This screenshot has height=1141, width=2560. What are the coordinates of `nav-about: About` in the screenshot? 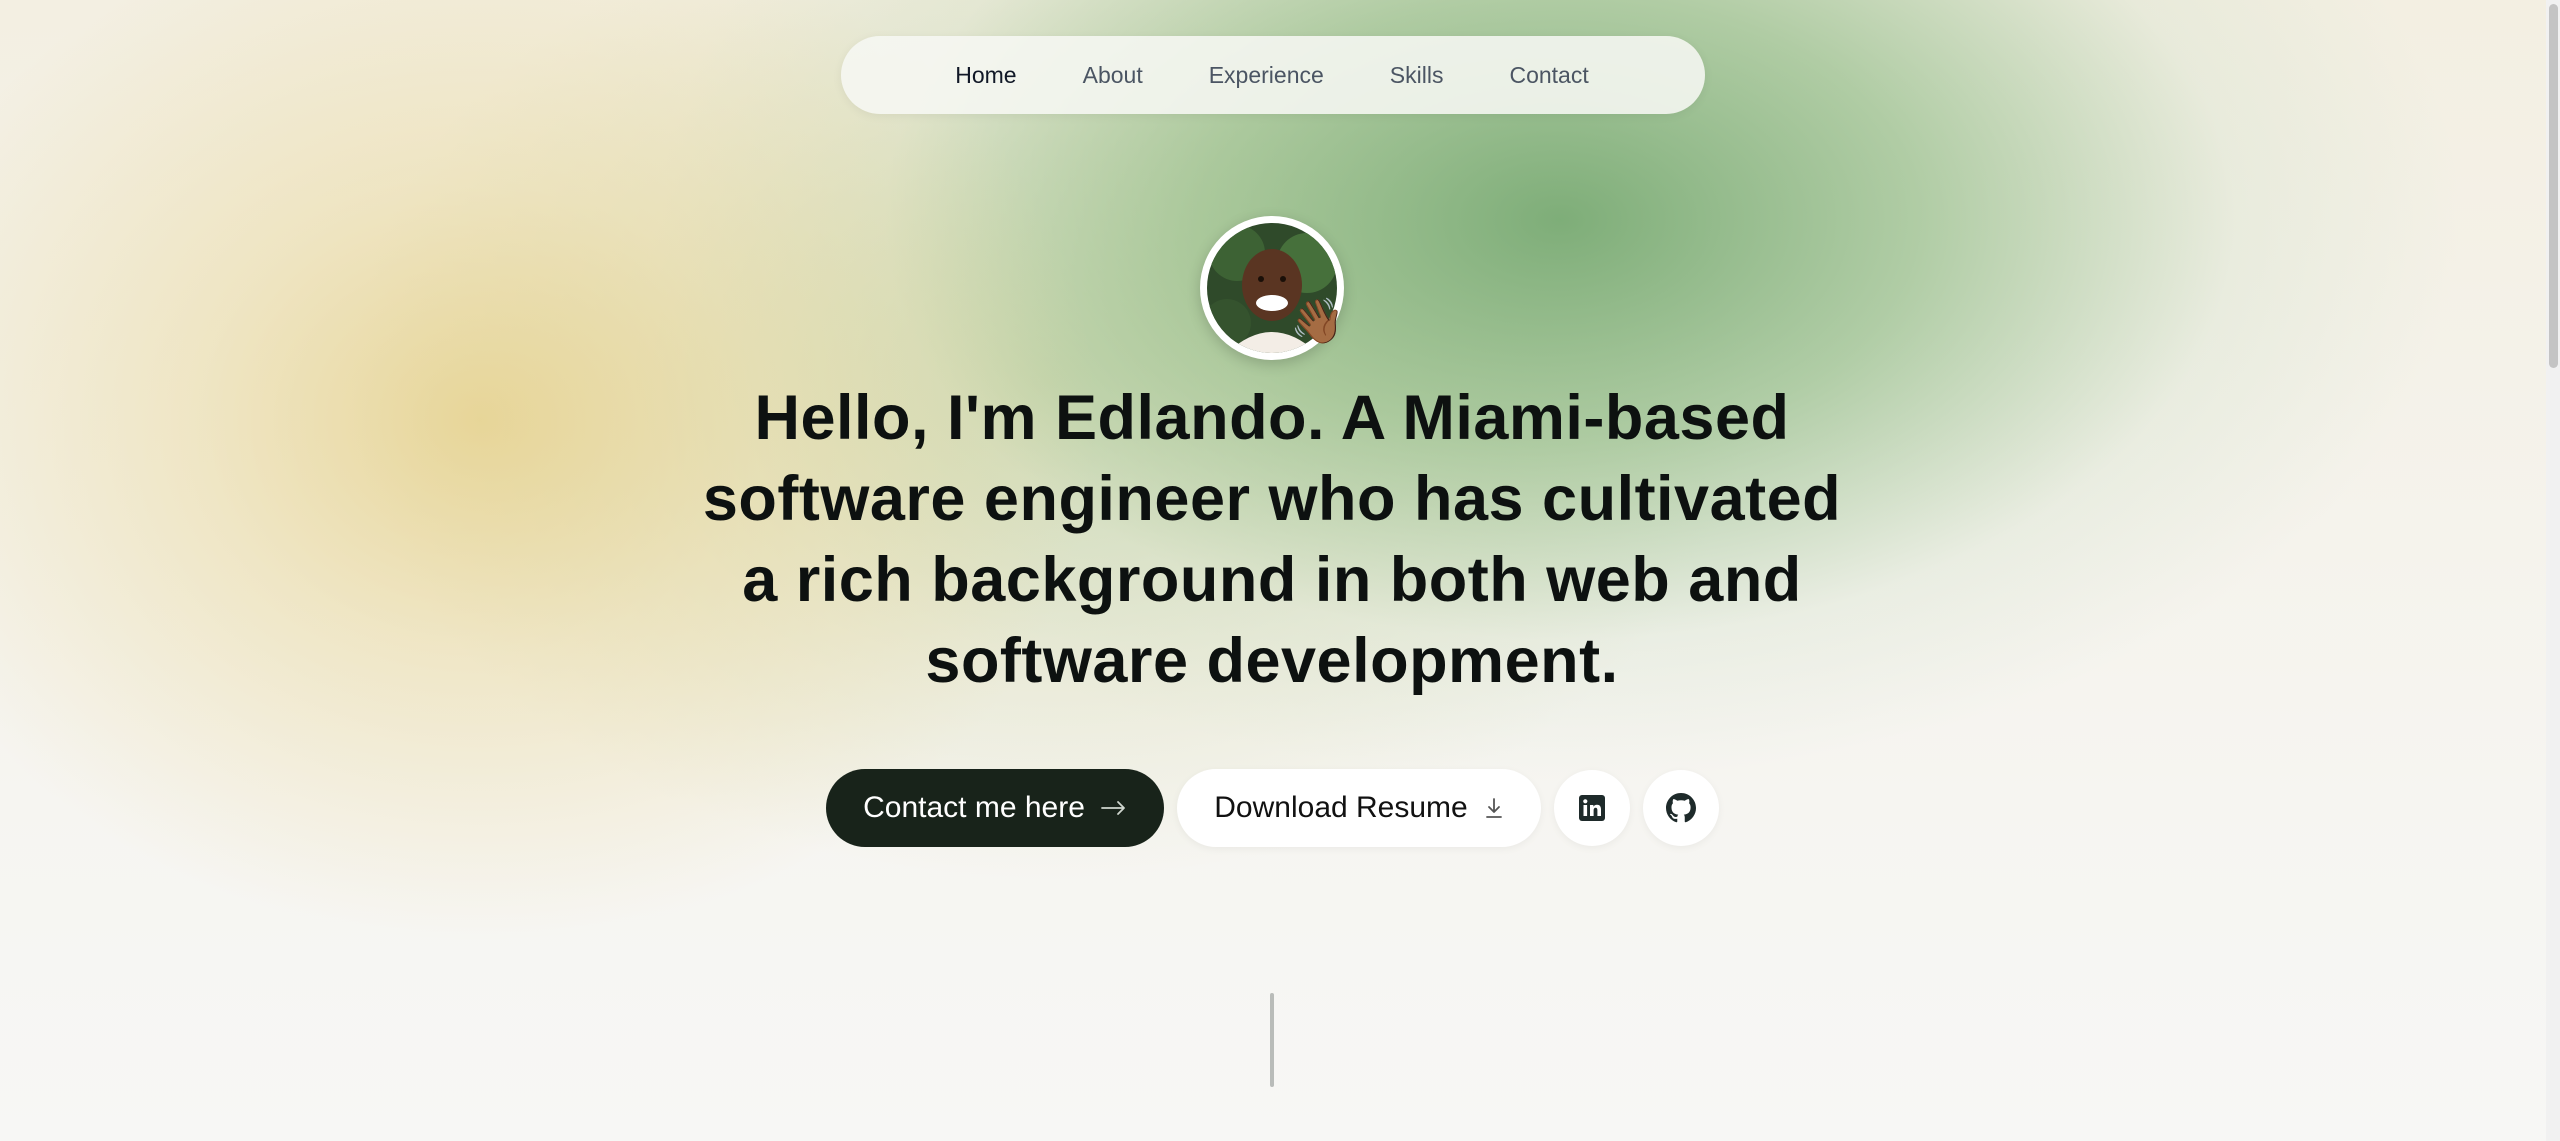 It's located at (1113, 75).